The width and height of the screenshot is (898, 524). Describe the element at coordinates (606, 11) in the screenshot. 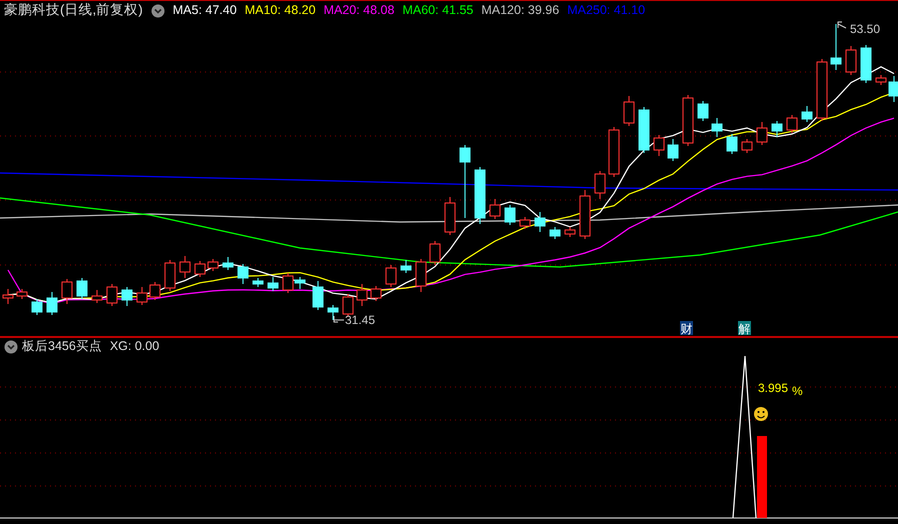

I see `ma-legend-label: MA250: 41.10` at that location.